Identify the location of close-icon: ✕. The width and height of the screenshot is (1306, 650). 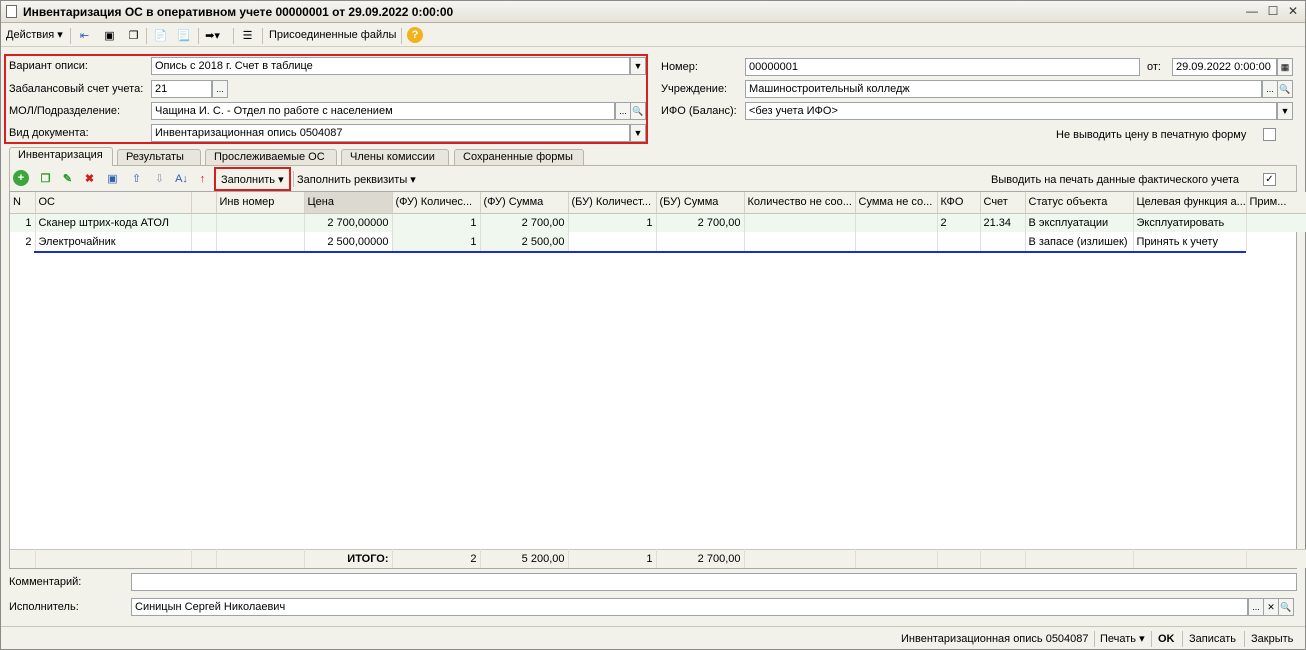
(1293, 11).